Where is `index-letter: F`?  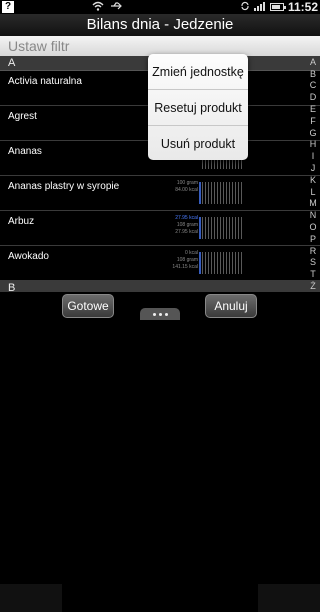
index-letter: F is located at coordinates (313, 121).